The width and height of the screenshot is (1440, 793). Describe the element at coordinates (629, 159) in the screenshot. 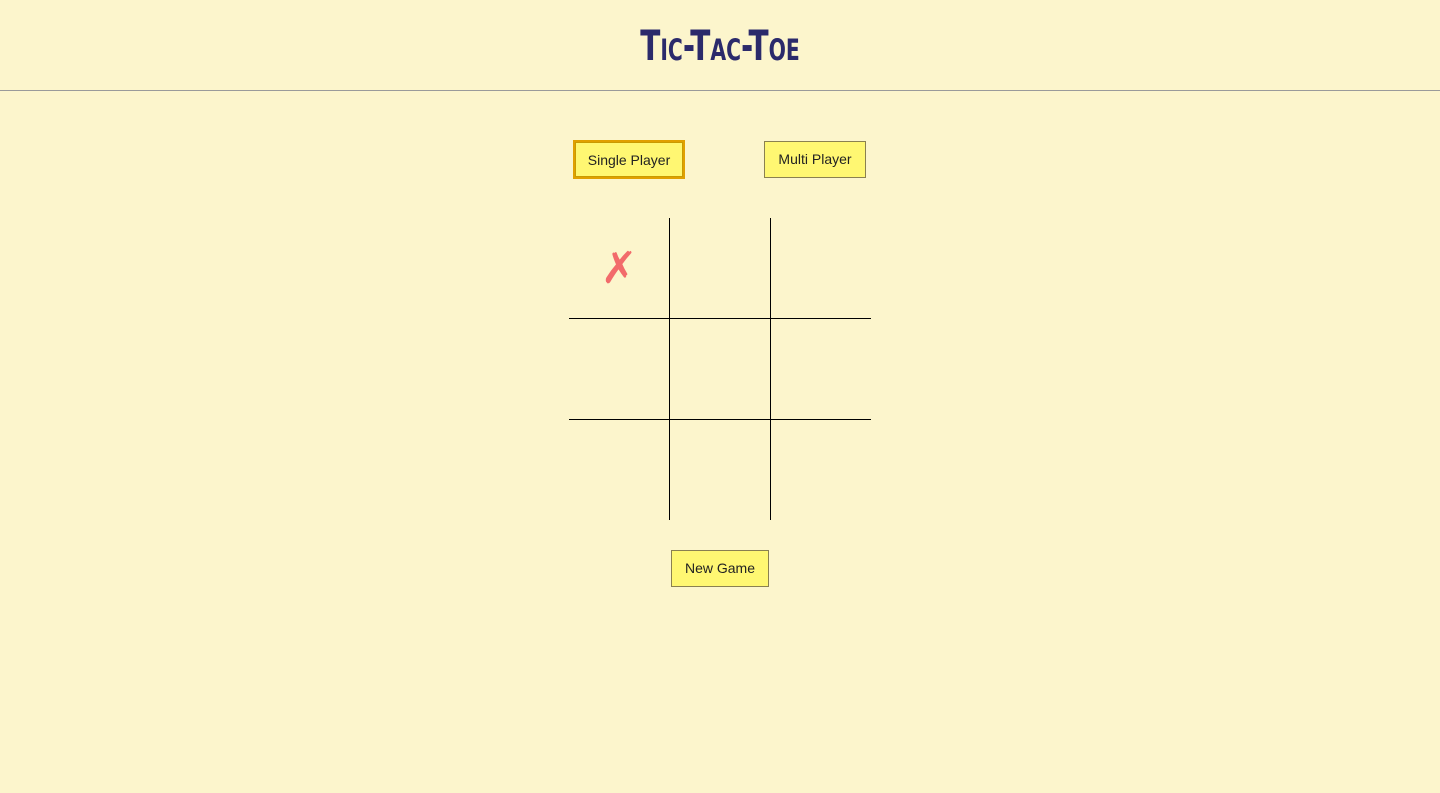

I see `single-player-button: Single Player` at that location.